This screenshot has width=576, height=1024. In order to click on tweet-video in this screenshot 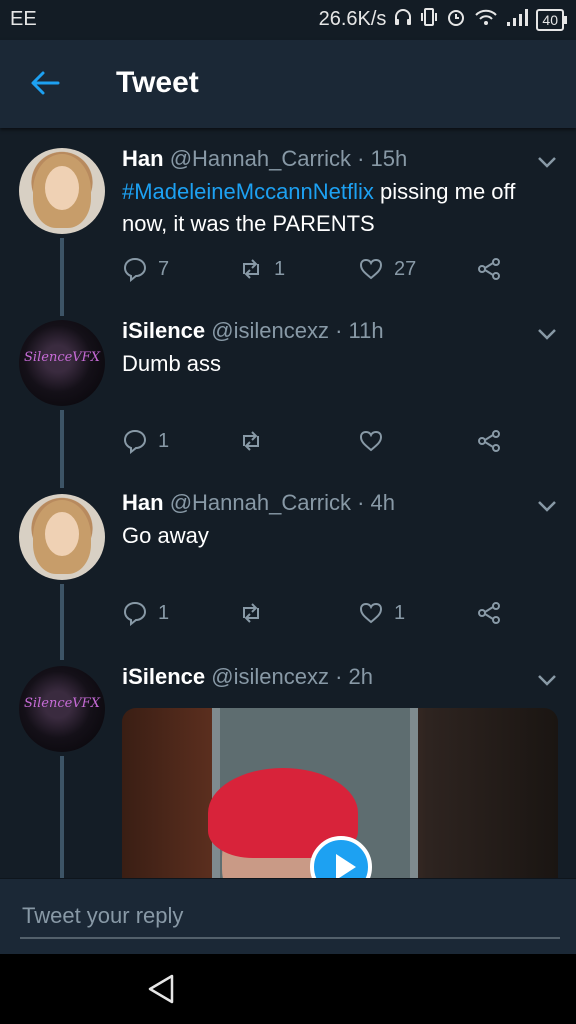, I will do `click(340, 793)`.